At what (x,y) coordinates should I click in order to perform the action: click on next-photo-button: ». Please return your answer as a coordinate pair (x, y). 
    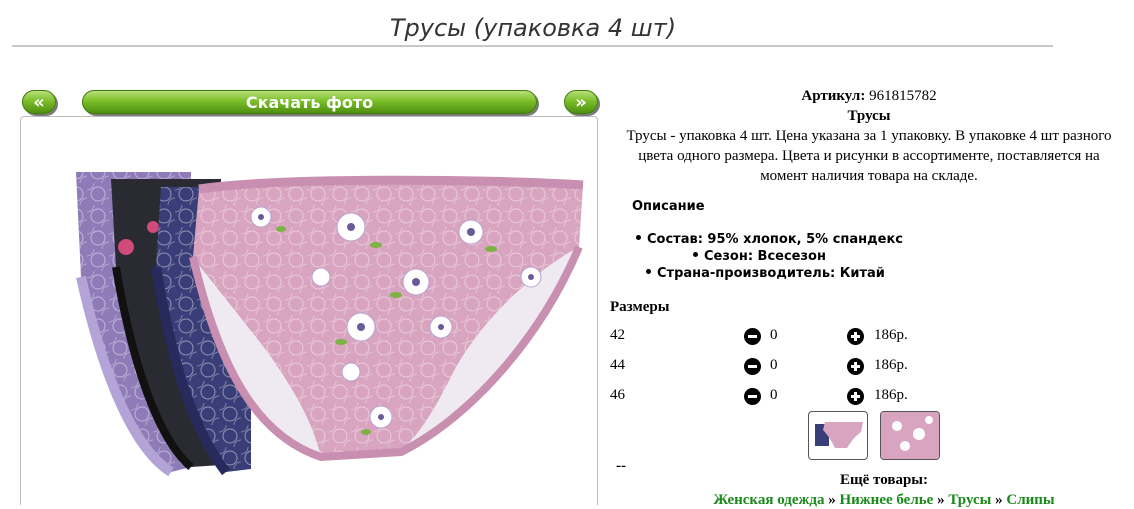
    Looking at the image, I should click on (581, 102).